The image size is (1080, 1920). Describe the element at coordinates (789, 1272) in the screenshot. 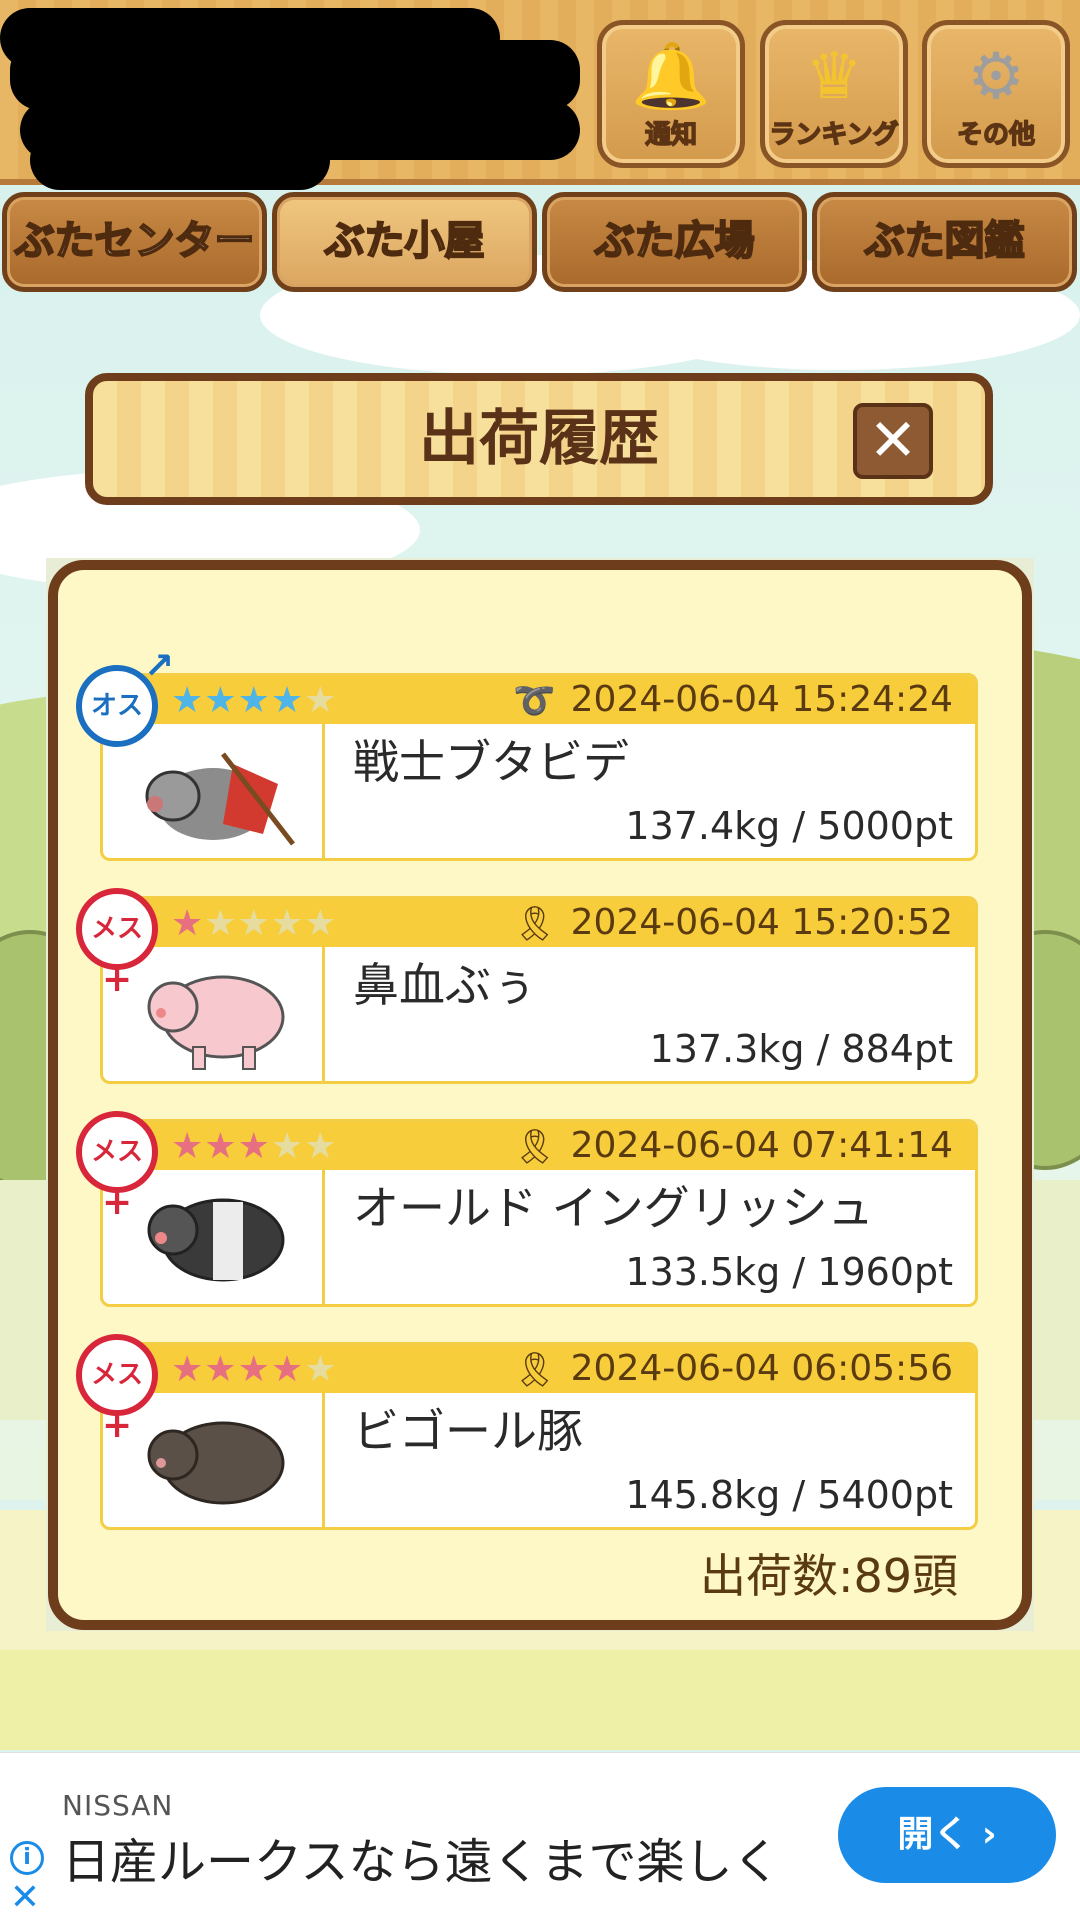

I see `weight-points: 133.5kg / 1960pt` at that location.